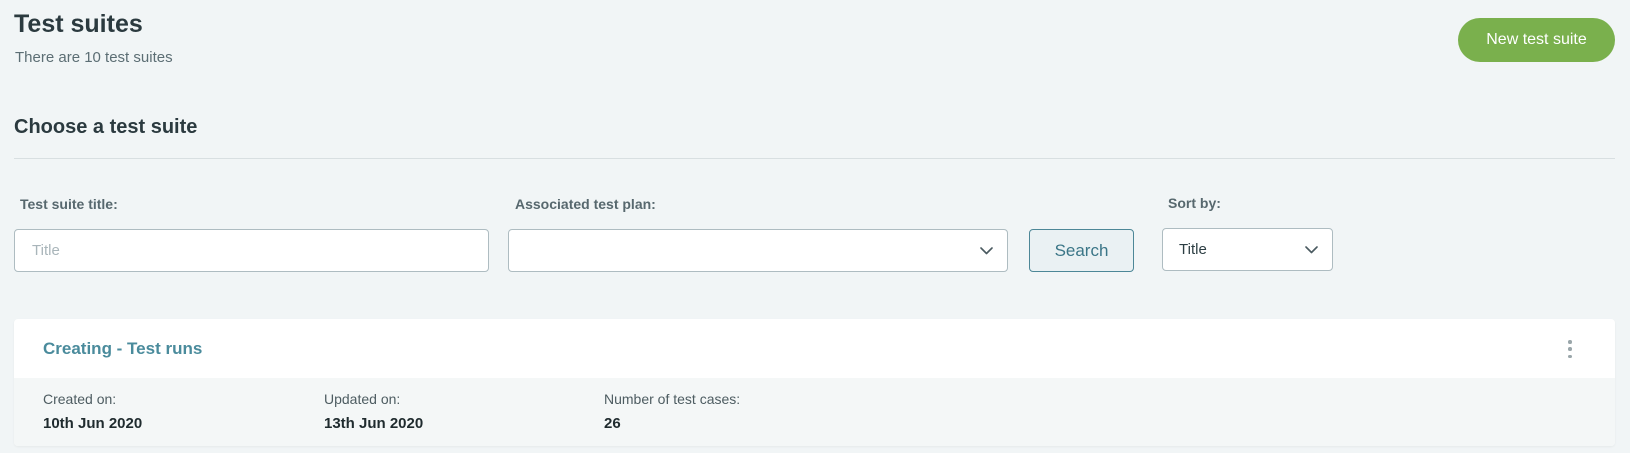  What do you see at coordinates (1570, 349) in the screenshot?
I see `kebab-menu-icon` at bounding box center [1570, 349].